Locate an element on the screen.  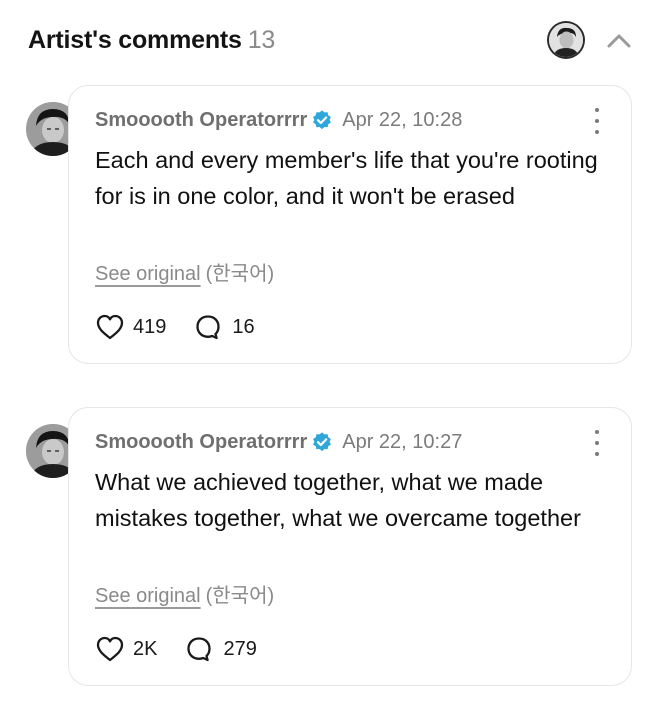
artist-avatar-image is located at coordinates (566, 40).